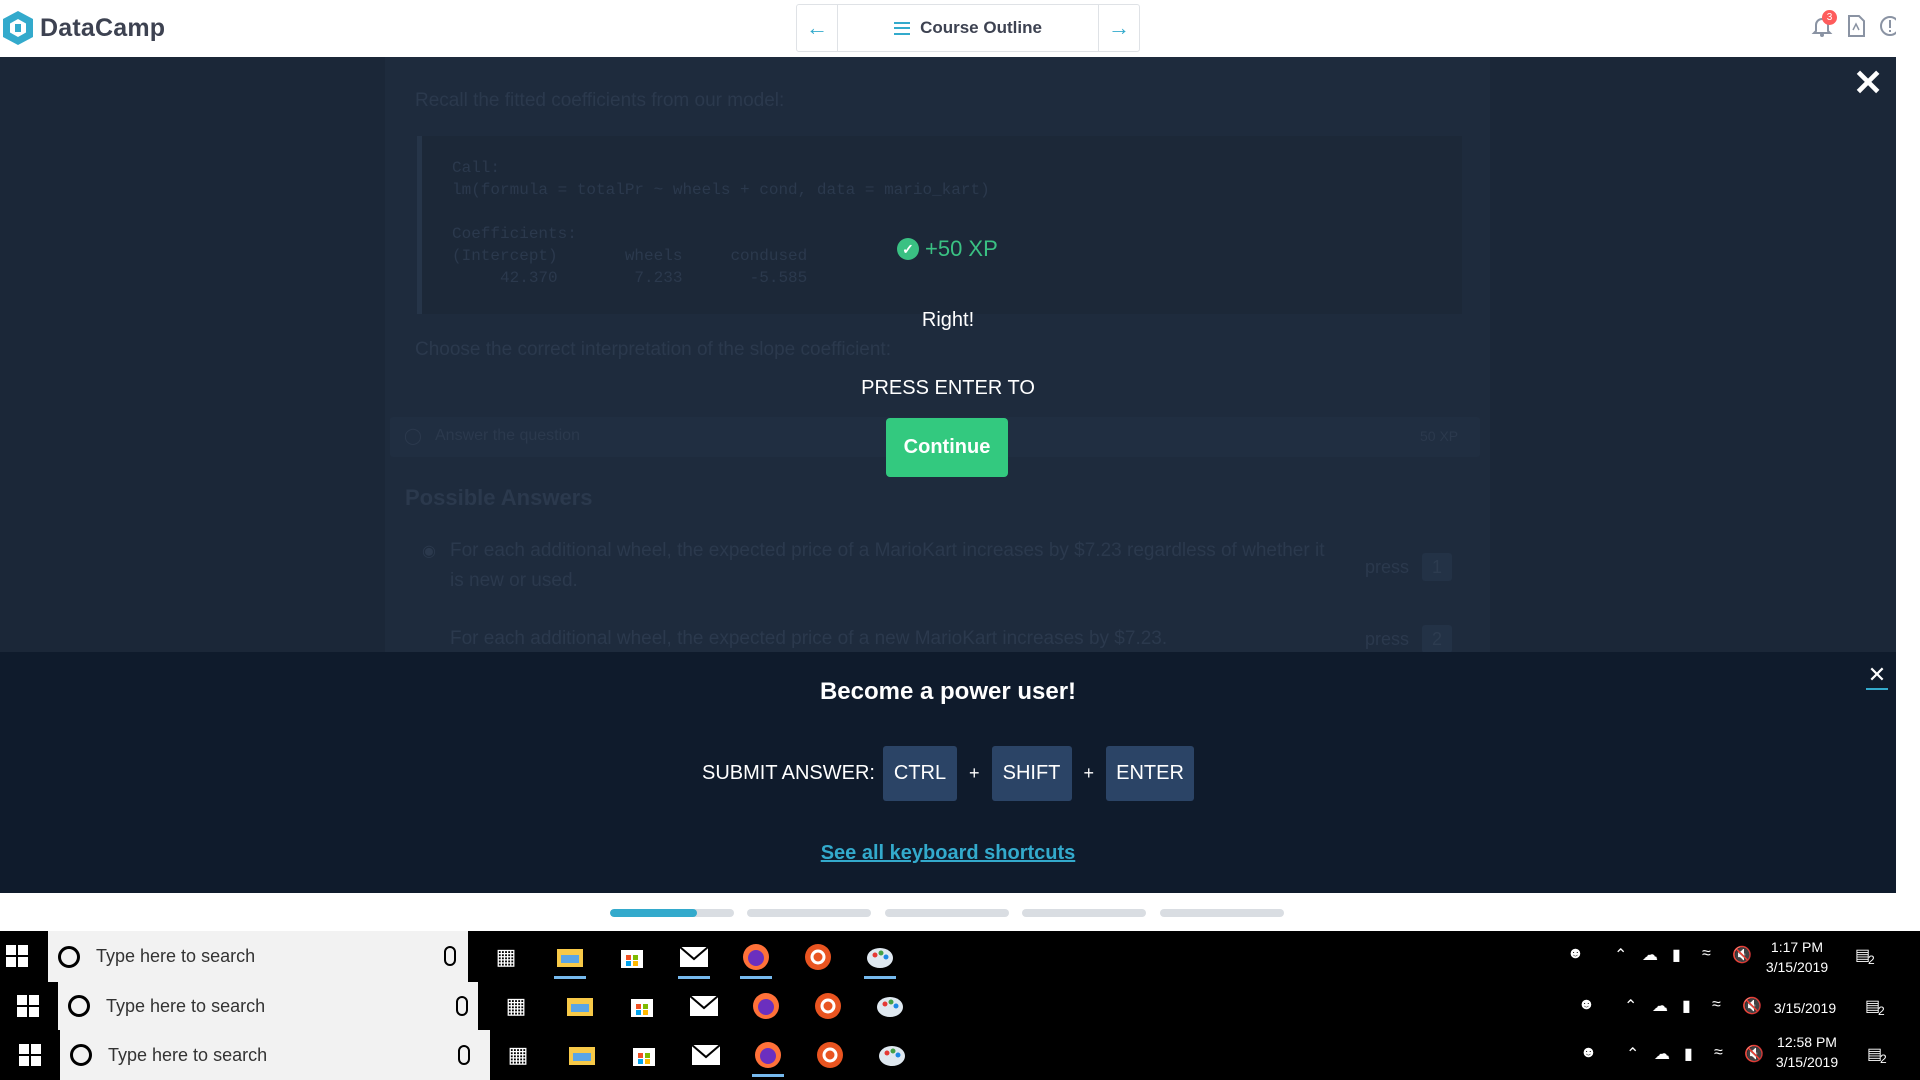  I want to click on clock-date: 3/15/2019, so click(1805, 1008).